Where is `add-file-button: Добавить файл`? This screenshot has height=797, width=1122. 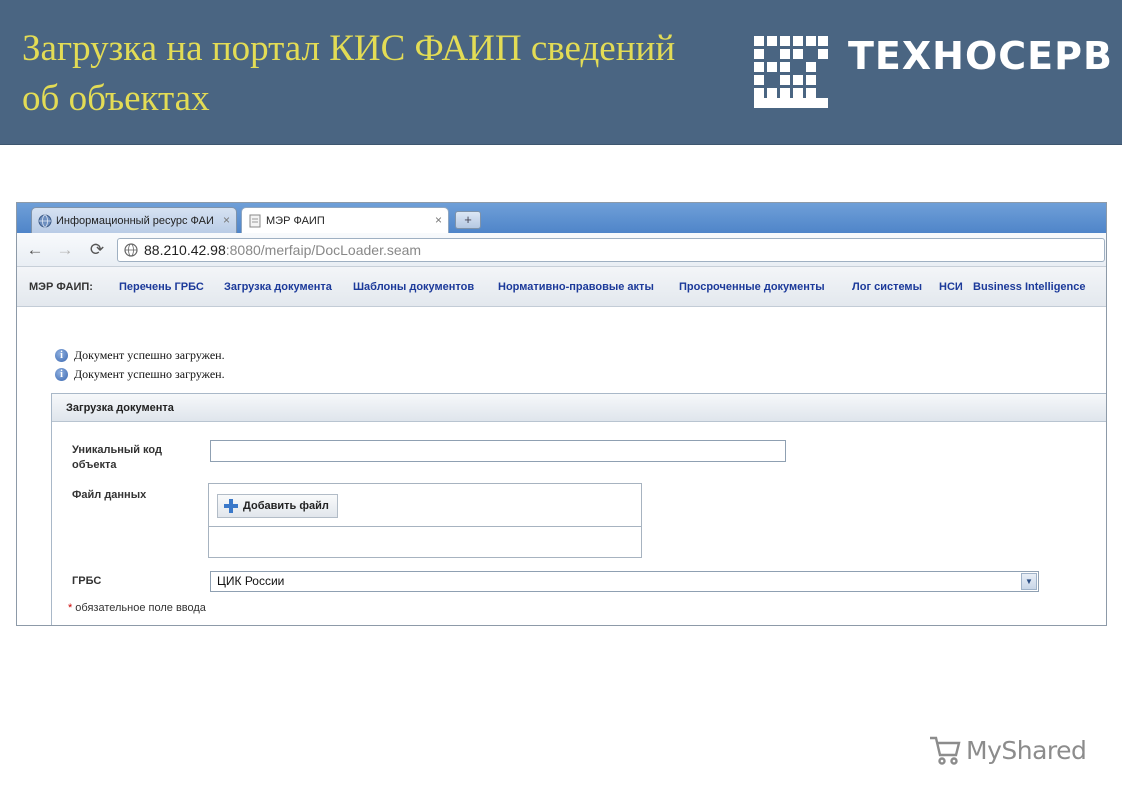 add-file-button: Добавить файл is located at coordinates (277, 506).